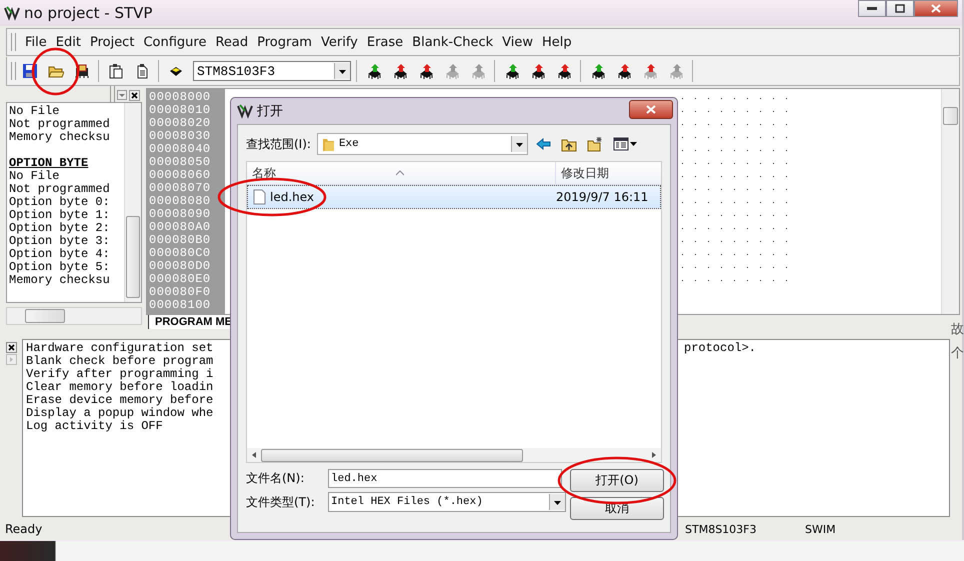  What do you see at coordinates (60, 267) in the screenshot?
I see `info-line: Option byte 5:` at bounding box center [60, 267].